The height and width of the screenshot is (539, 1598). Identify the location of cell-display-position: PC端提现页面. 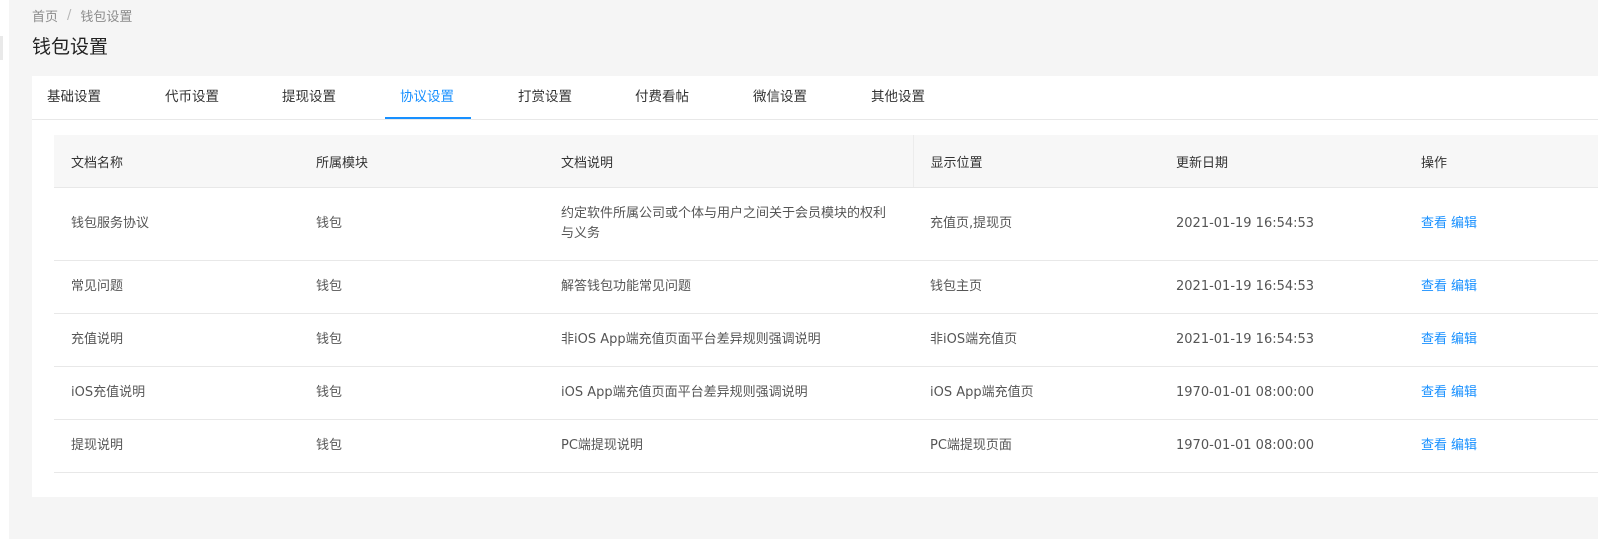
(1036, 446).